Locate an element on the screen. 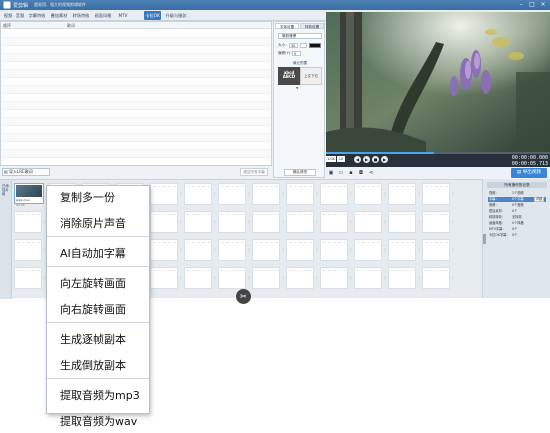 Image resolution: width=550 pixels, height=433 pixels. play-icon: ▶ is located at coordinates (366, 159).